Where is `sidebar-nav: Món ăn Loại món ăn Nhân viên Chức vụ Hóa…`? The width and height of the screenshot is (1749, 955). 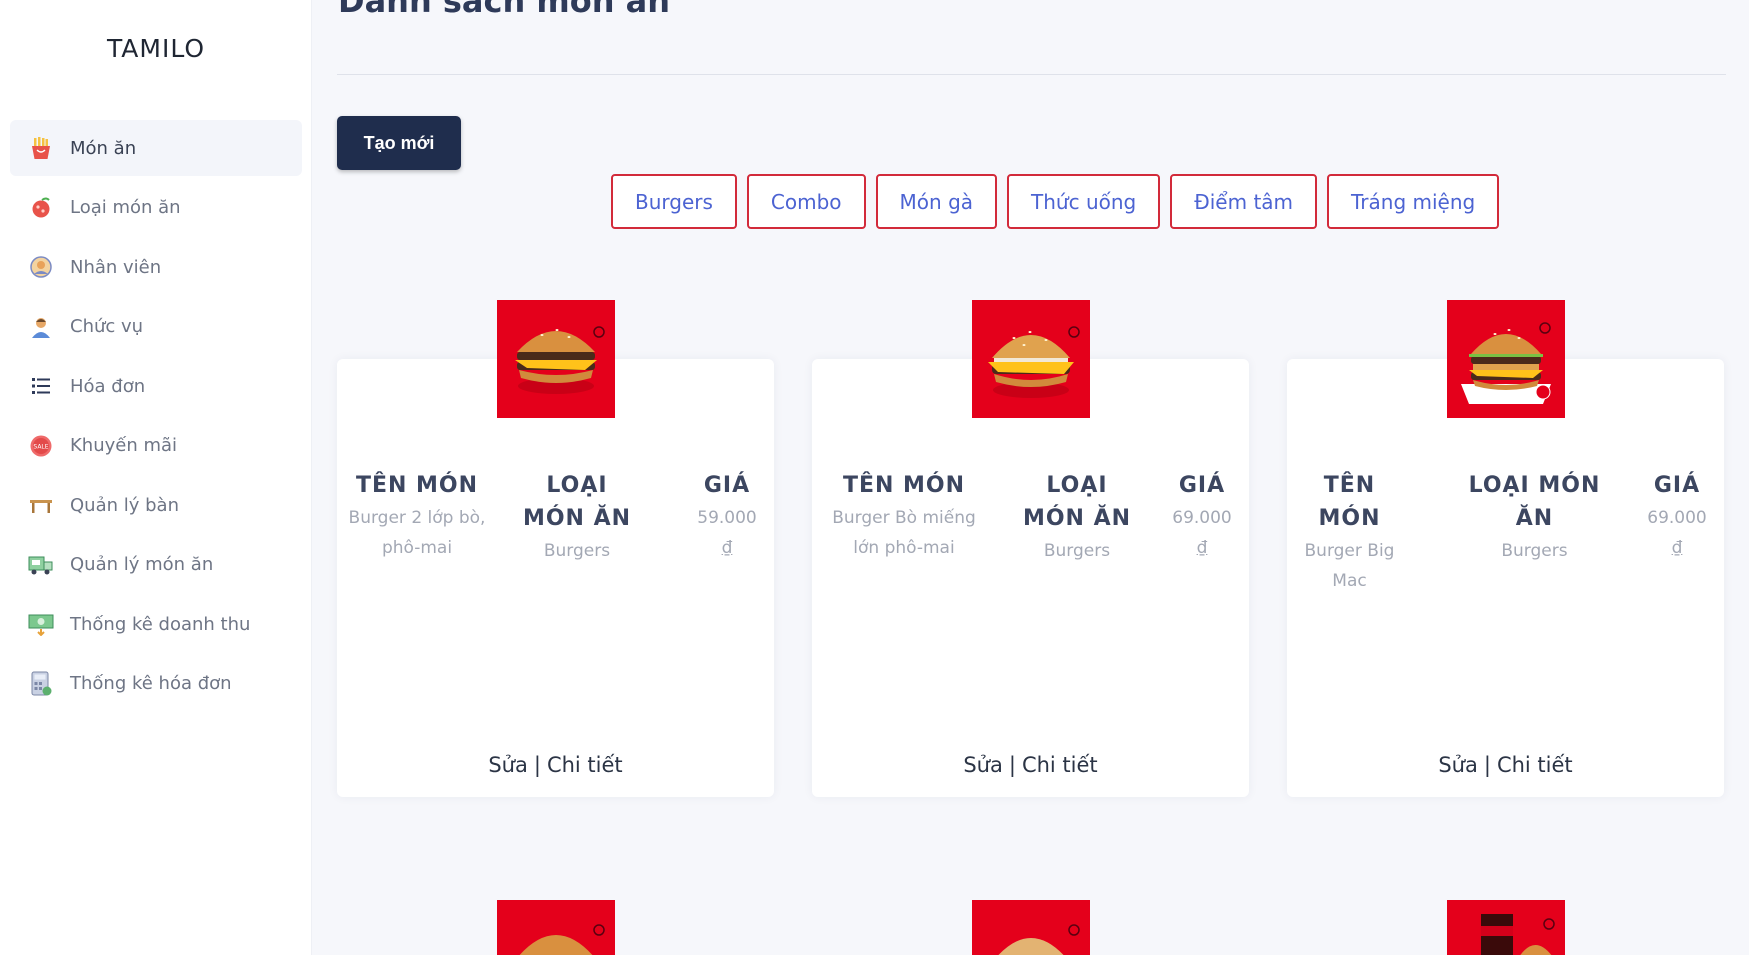 sidebar-nav: Món ăn Loại món ăn Nhân viên Chức vụ Hóa… is located at coordinates (156, 417).